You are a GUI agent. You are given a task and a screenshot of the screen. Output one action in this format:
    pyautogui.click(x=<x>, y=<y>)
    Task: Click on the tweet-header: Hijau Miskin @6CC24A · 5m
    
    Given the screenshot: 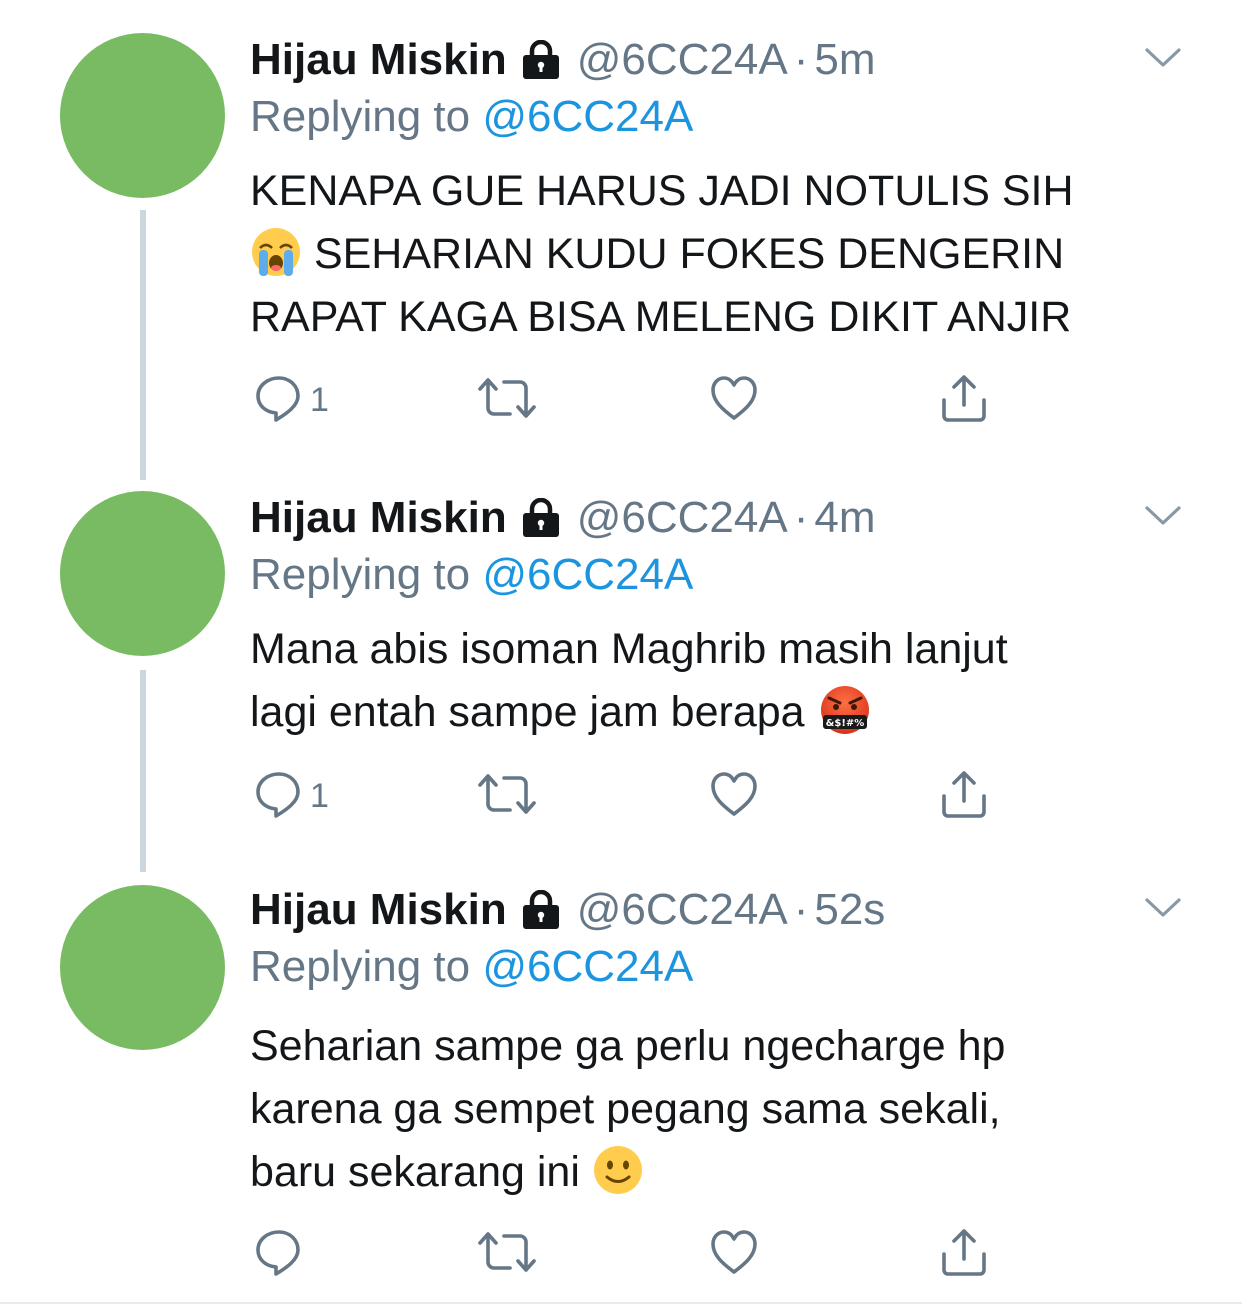 What is the action you would take?
    pyautogui.click(x=562, y=60)
    